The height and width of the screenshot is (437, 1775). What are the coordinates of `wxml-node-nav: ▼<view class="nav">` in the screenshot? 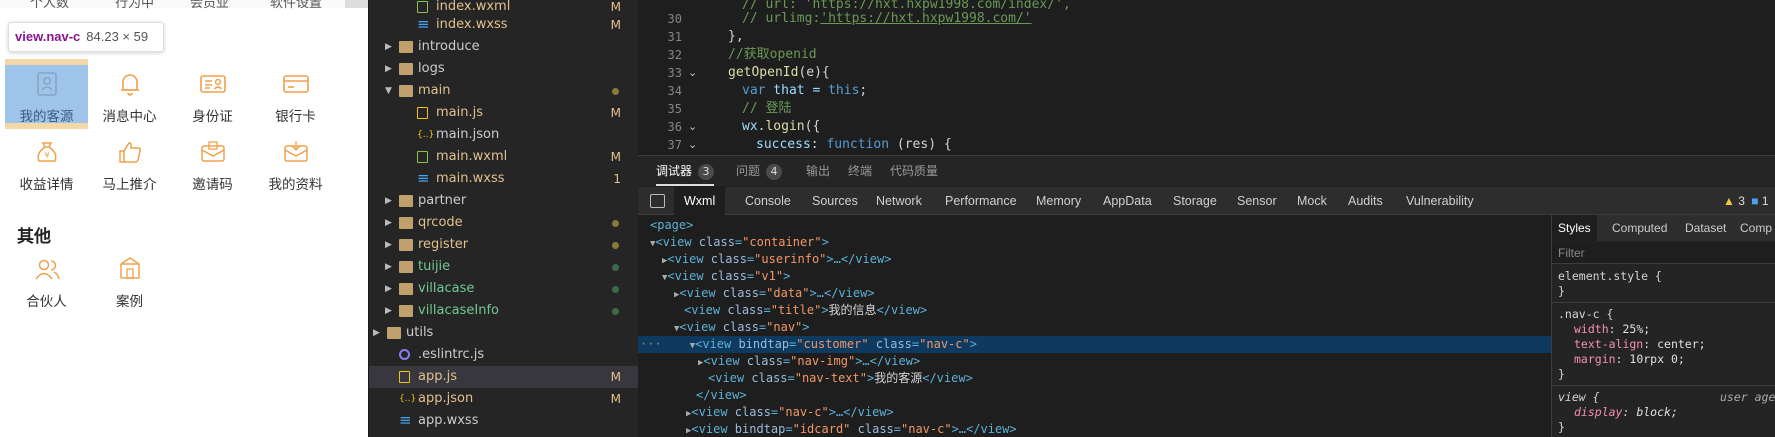 It's located at (1094, 327).